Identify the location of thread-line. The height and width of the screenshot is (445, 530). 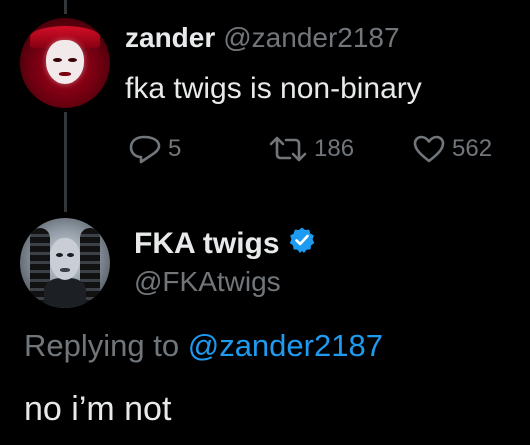
(65, 162).